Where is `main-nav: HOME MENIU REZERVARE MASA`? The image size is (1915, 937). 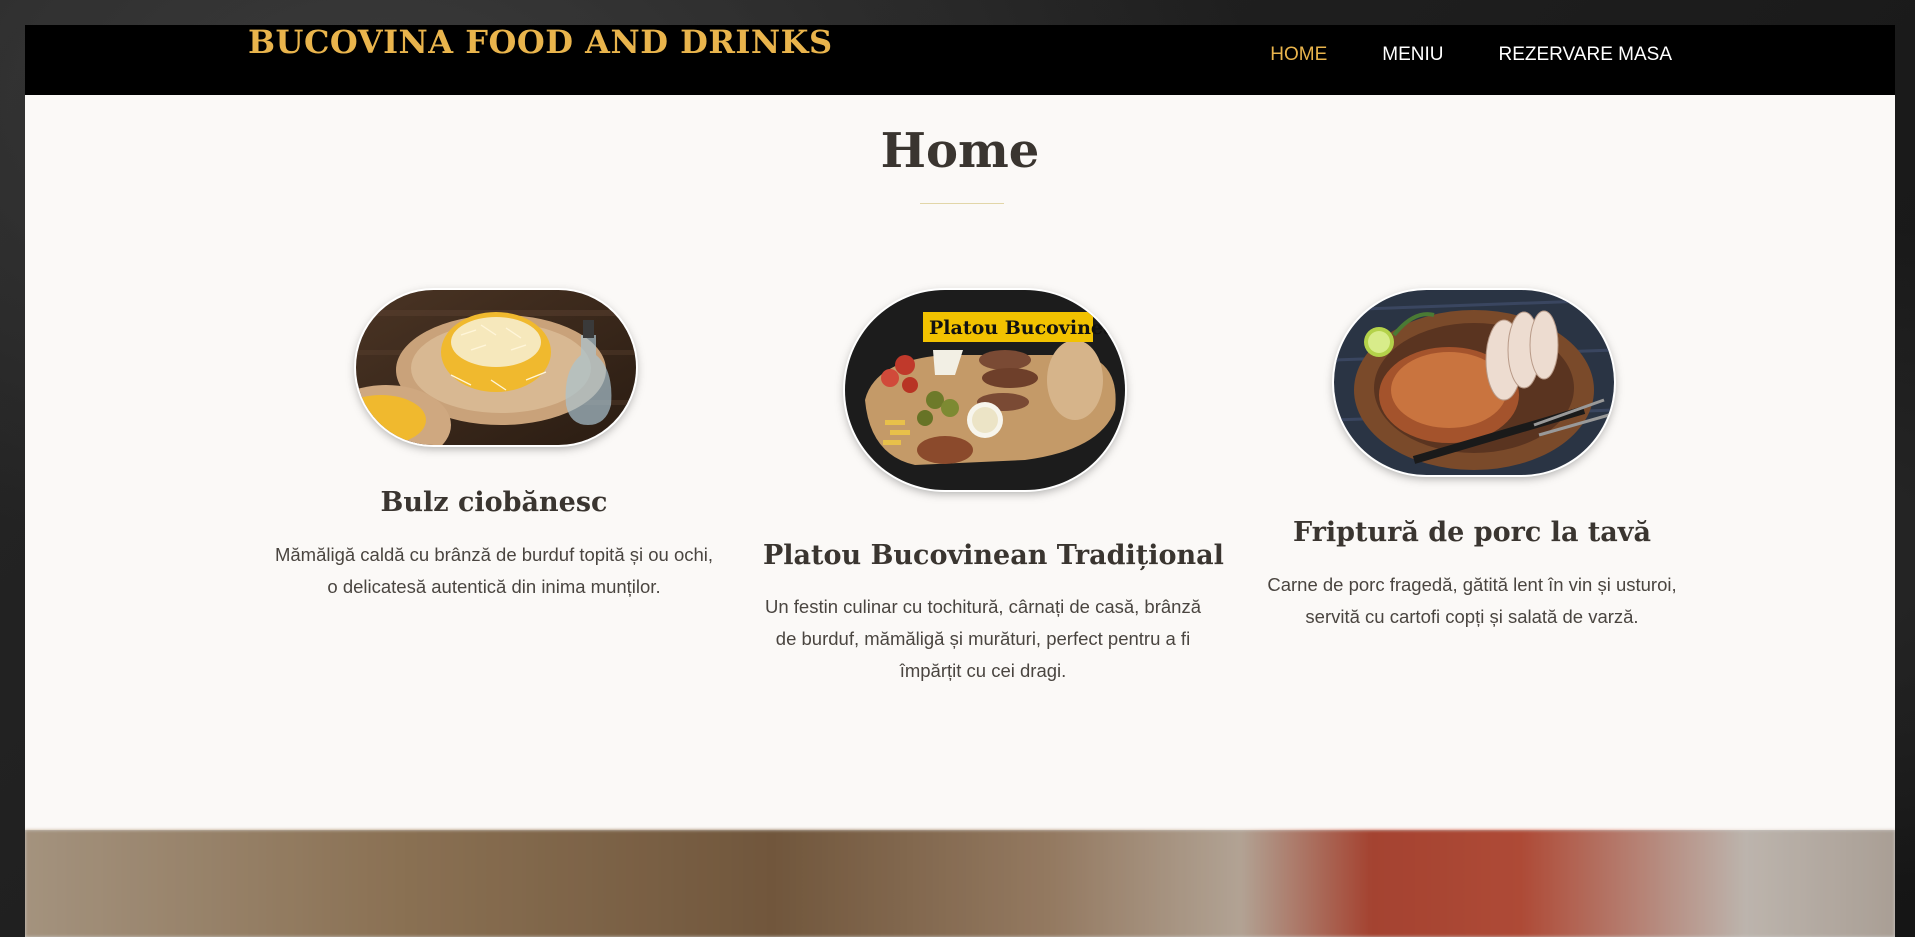 main-nav: HOME MENIU REZERVARE MASA is located at coordinates (1471, 55).